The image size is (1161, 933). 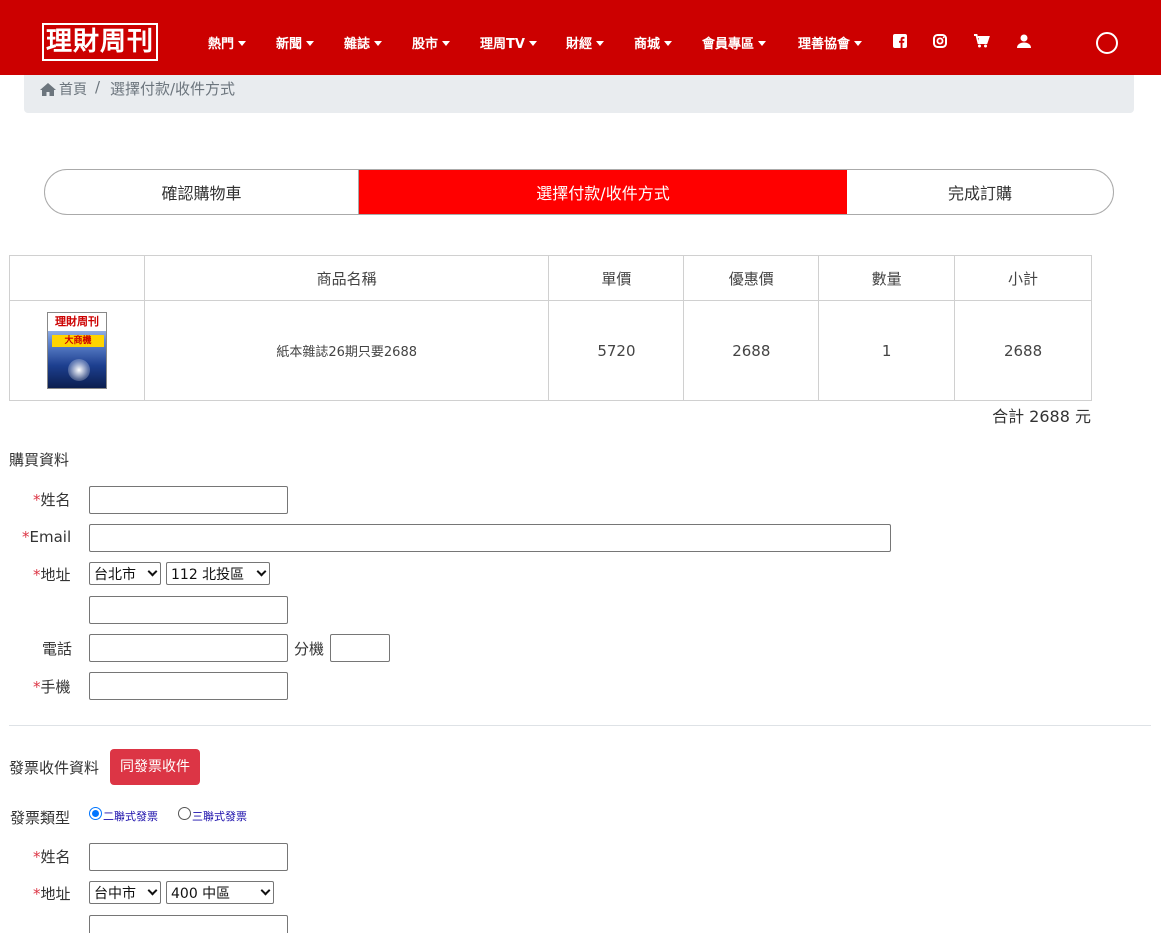 What do you see at coordinates (219, 816) in the screenshot?
I see `invoice-type-triplicate-label: 三聯式發票` at bounding box center [219, 816].